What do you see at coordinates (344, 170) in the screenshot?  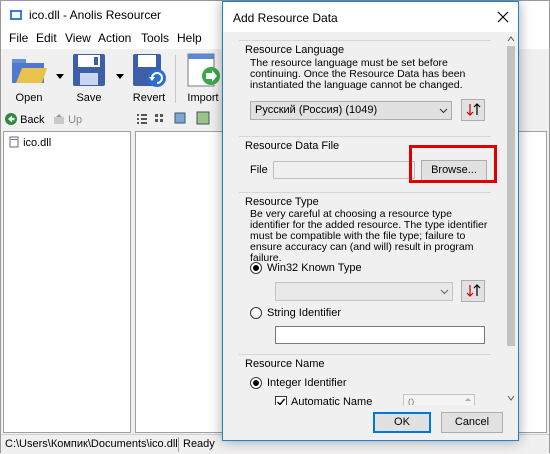 I see `file-path-field` at bounding box center [344, 170].